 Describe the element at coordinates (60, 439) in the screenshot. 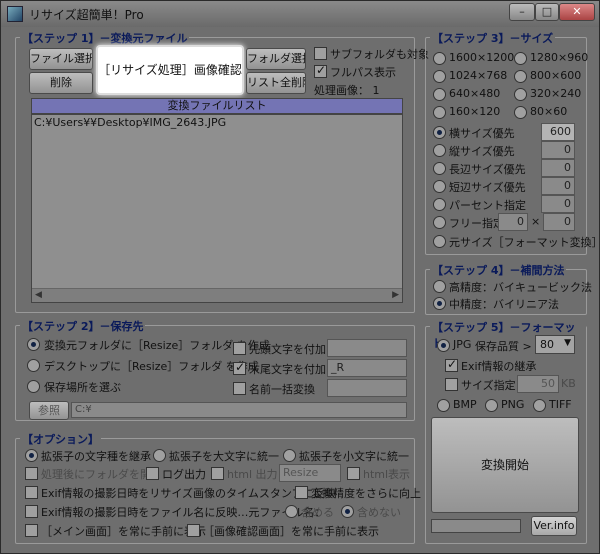

I see `options-title: 【オプション】` at that location.